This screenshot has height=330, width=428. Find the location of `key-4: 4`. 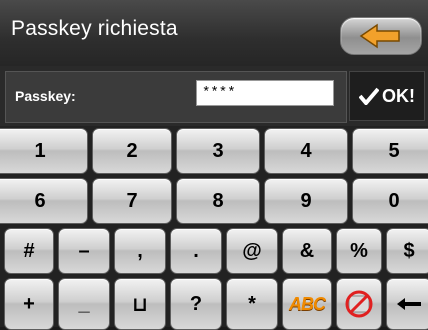

key-4: 4 is located at coordinates (306, 151).